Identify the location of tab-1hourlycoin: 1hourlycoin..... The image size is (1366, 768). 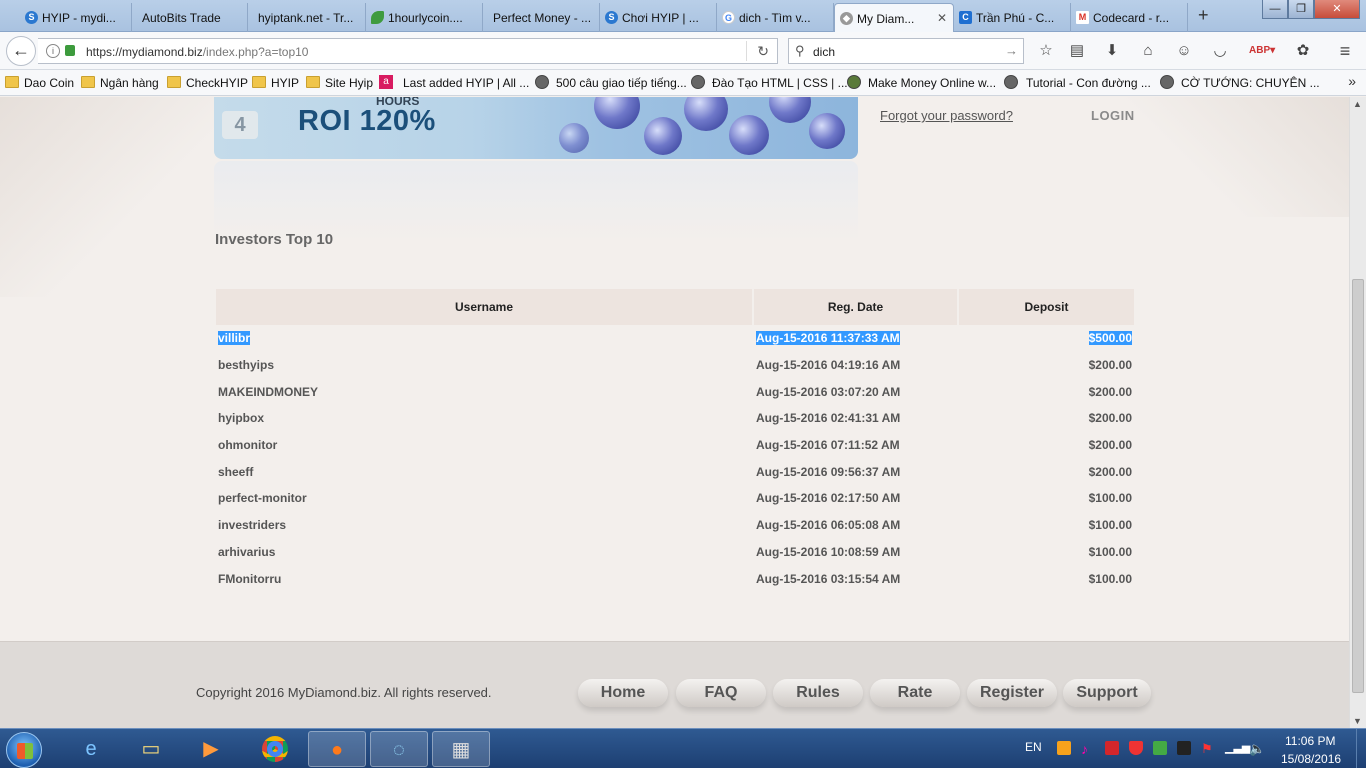
(424, 17).